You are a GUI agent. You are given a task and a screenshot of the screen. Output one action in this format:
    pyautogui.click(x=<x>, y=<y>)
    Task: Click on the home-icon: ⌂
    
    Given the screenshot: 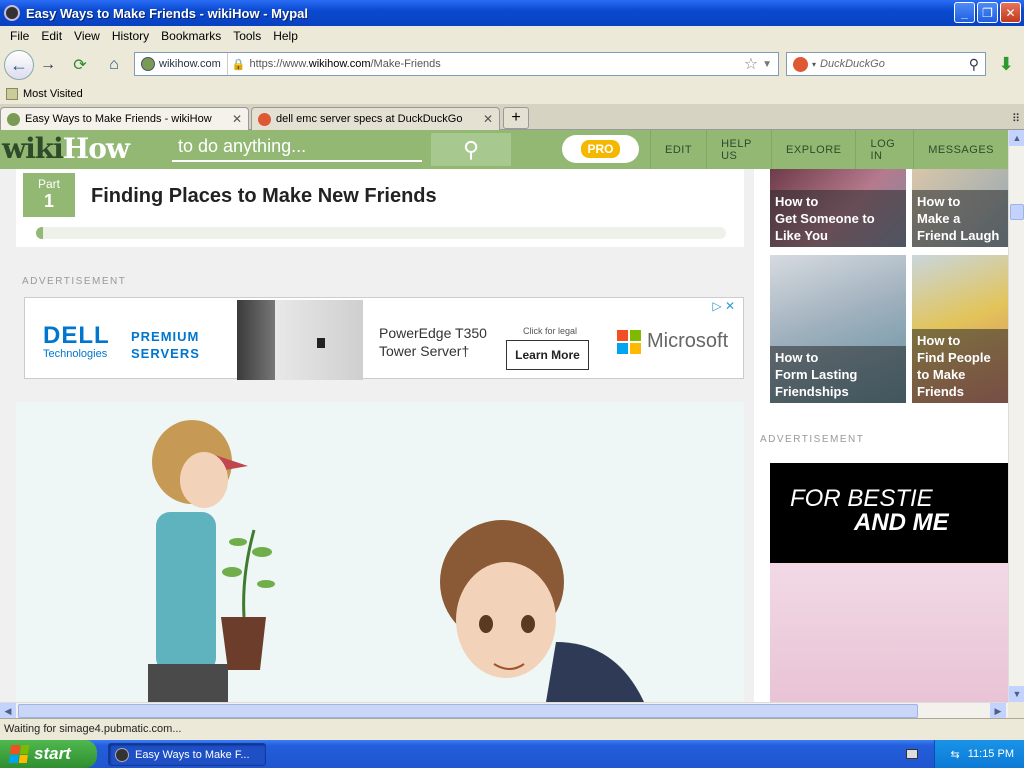 What is the action you would take?
    pyautogui.click(x=114, y=64)
    